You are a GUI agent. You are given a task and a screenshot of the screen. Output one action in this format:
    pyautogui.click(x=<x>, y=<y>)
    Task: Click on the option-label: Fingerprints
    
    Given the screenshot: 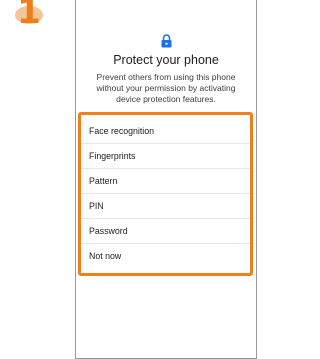 What is the action you would take?
    pyautogui.click(x=112, y=156)
    